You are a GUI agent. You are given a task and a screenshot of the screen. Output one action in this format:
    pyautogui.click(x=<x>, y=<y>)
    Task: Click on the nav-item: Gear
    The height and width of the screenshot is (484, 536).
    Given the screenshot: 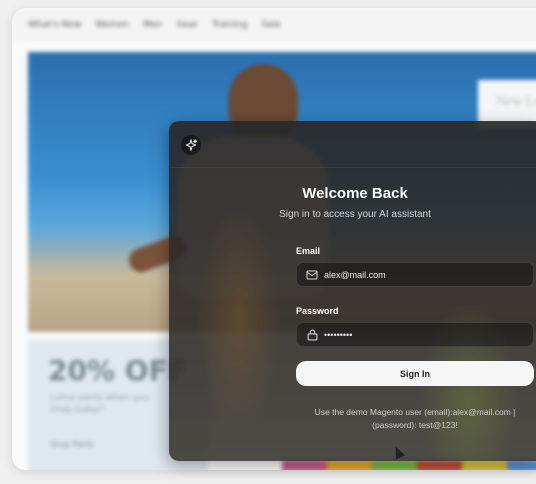 What is the action you would take?
    pyautogui.click(x=187, y=25)
    